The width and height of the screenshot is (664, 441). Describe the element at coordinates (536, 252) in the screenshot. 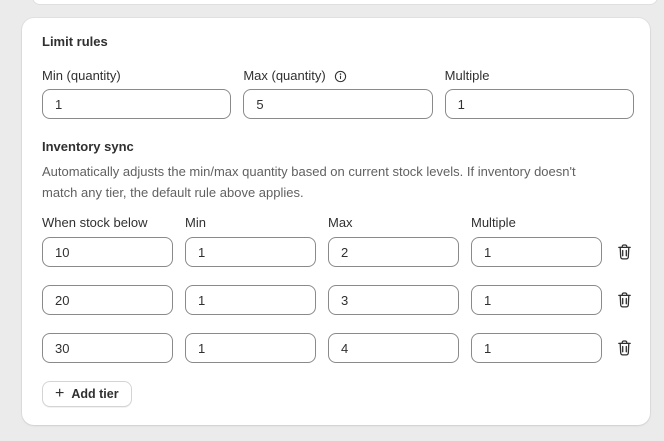

I see `tier-1-multiple-input` at that location.